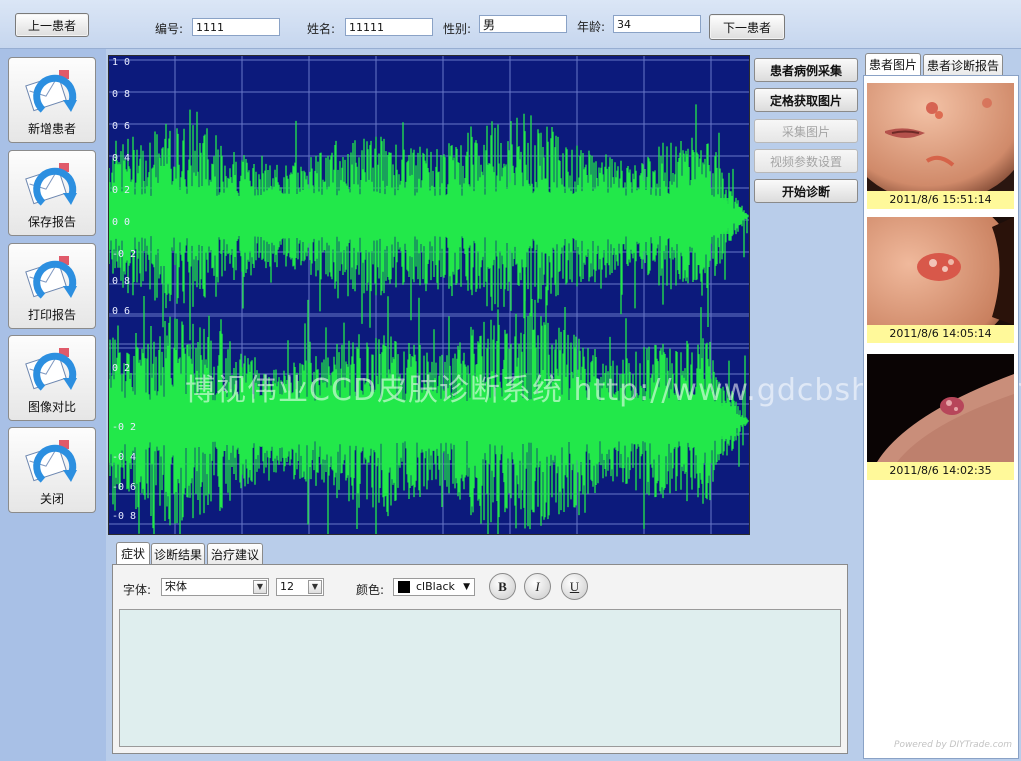 This screenshot has width=1021, height=761. What do you see at coordinates (52, 25) in the screenshot?
I see `prev-patient-button: 上一患者` at bounding box center [52, 25].